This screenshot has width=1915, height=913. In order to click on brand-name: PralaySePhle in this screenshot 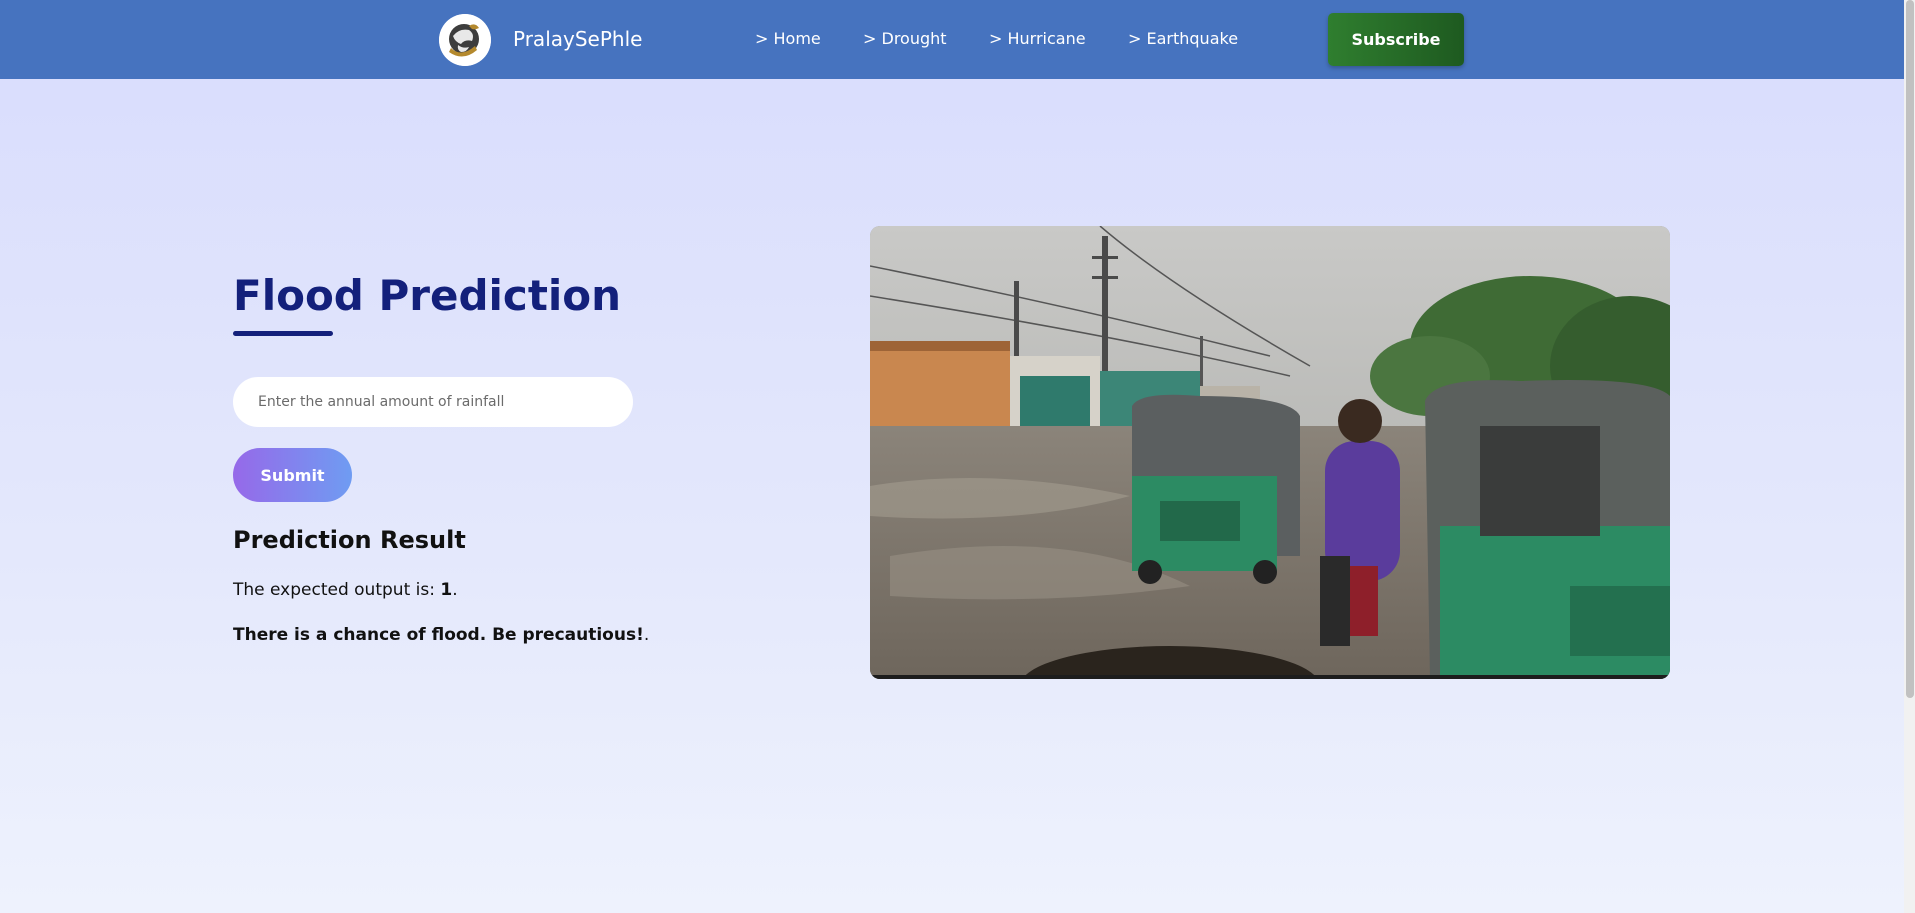, I will do `click(577, 39)`.